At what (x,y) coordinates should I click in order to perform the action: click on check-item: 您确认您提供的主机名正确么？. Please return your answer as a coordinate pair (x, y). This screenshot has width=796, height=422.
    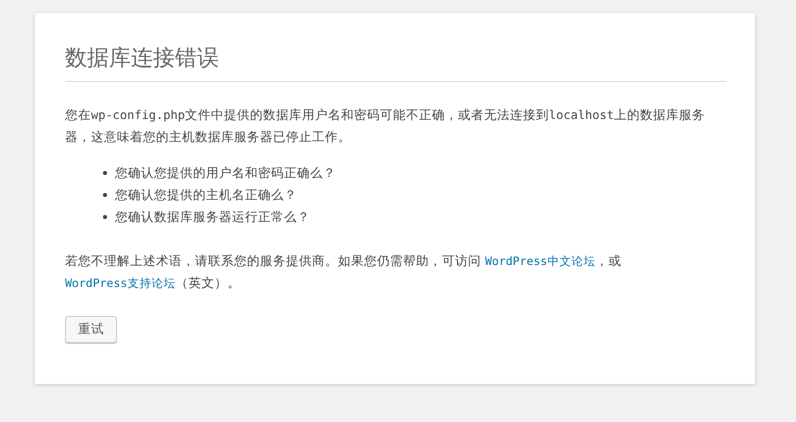
    Looking at the image, I should click on (206, 195).